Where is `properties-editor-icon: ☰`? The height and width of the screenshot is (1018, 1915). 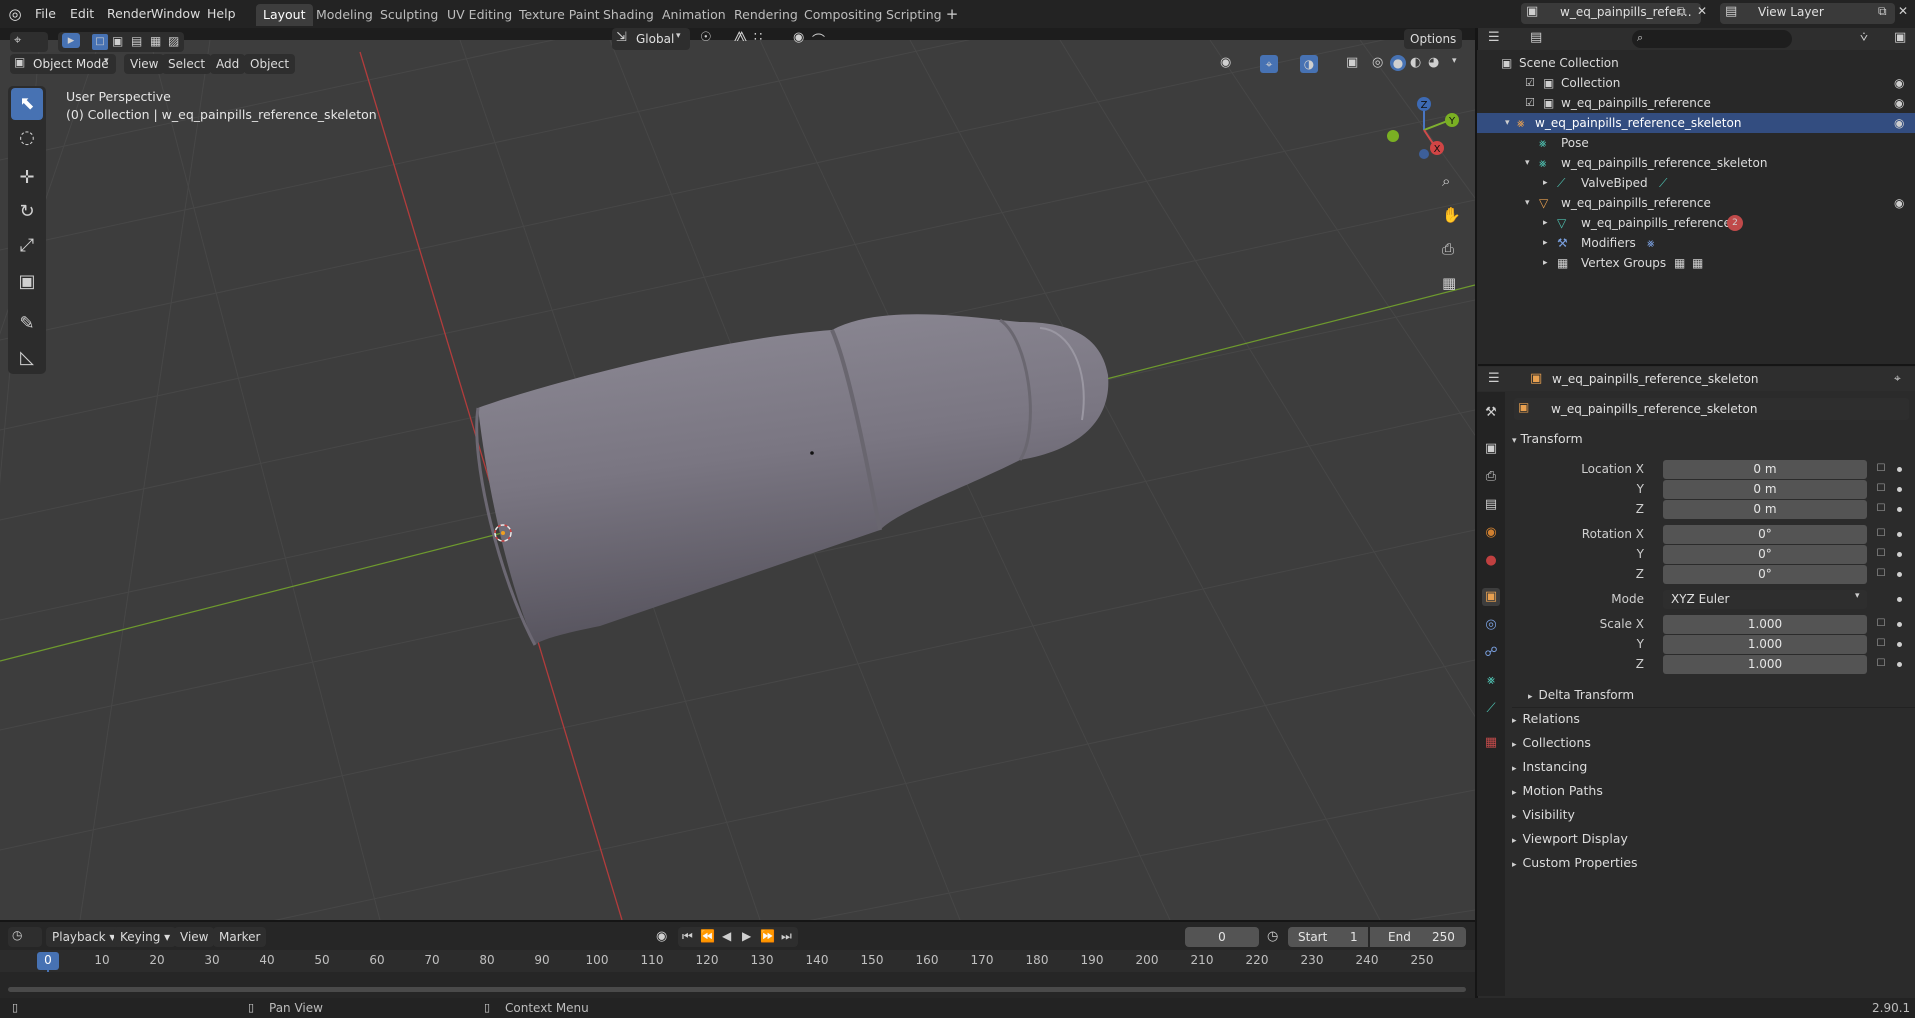
properties-editor-icon: ☰ is located at coordinates (1494, 378).